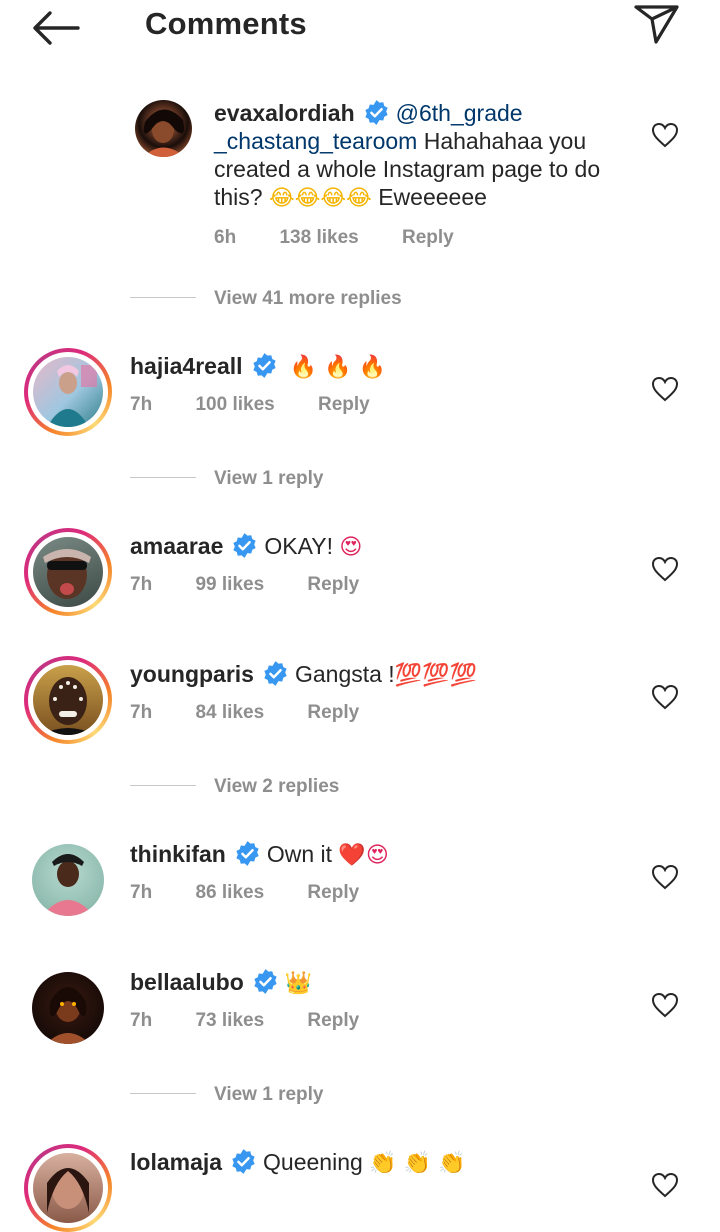 The image size is (720, 1232). Describe the element at coordinates (656, 24) in the screenshot. I see `send-direct-icon` at that location.